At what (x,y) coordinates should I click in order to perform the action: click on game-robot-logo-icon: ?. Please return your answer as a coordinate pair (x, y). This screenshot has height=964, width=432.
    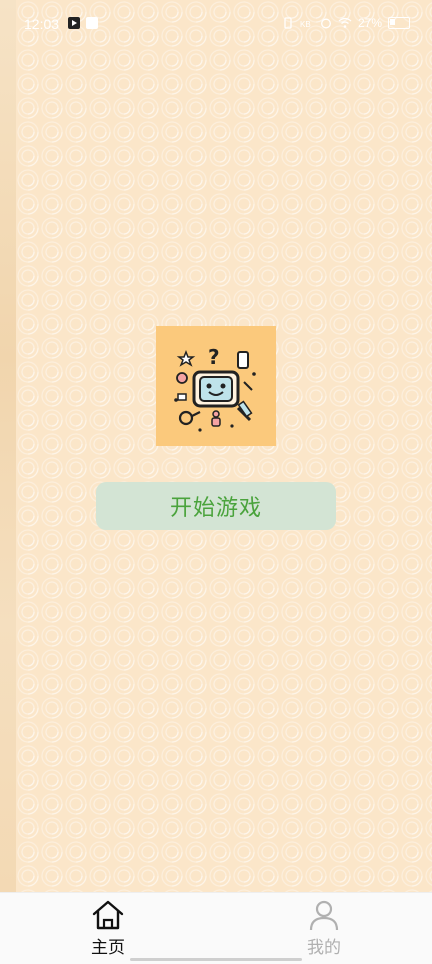
    Looking at the image, I should click on (216, 386).